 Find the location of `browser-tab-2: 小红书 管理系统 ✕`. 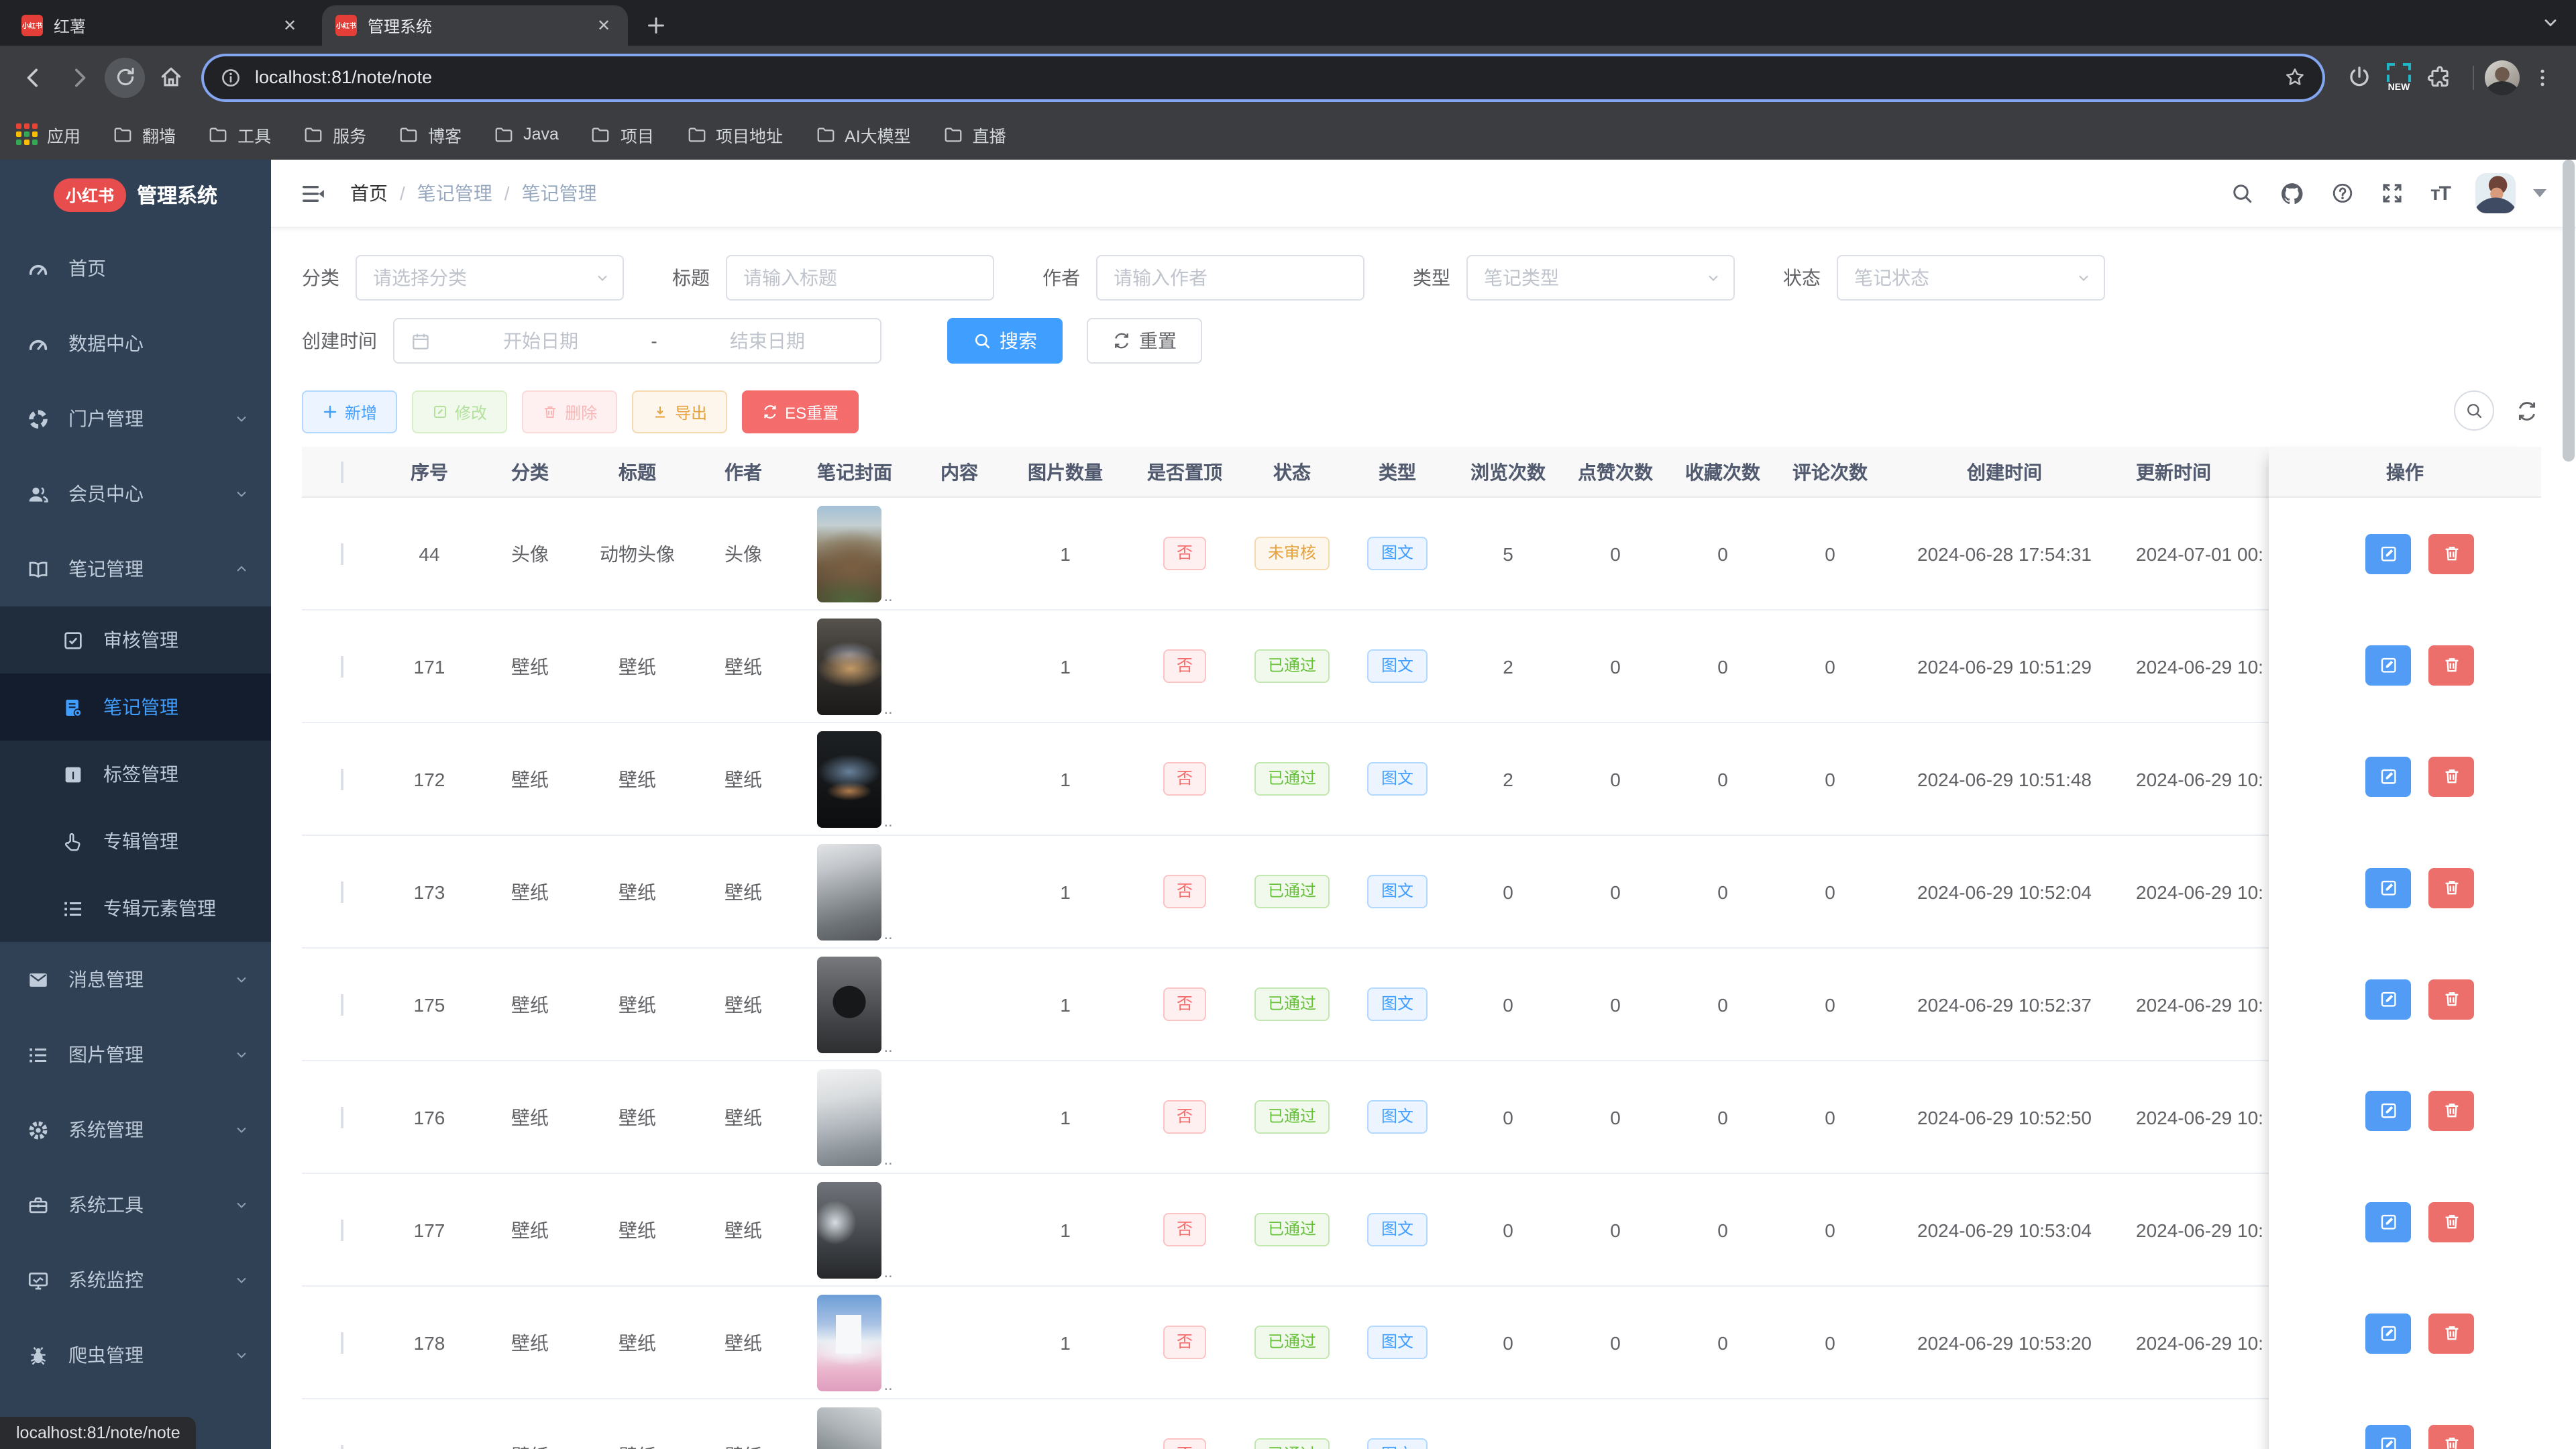

browser-tab-2: 小红书 管理系统 ✕ is located at coordinates (475, 25).